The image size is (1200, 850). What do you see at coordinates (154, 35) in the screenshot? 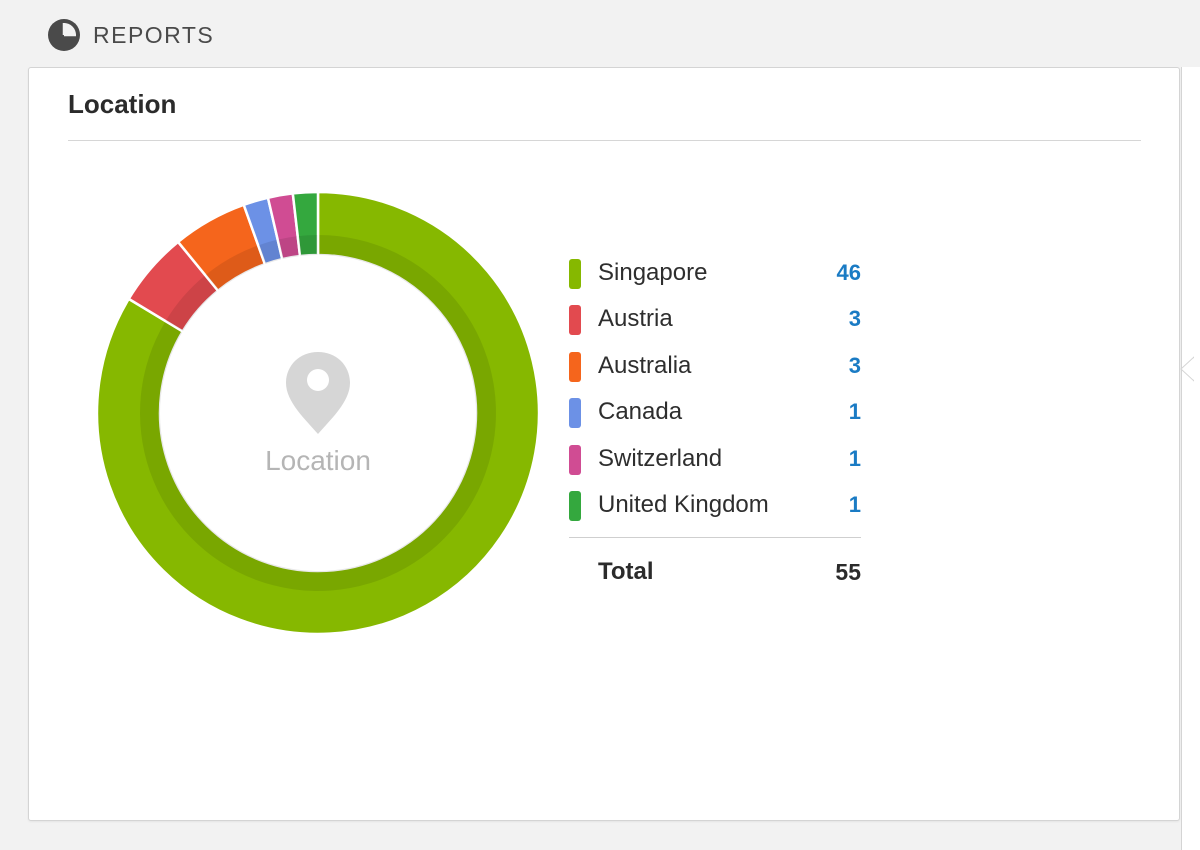
I see `reports-title: REPORTS` at bounding box center [154, 35].